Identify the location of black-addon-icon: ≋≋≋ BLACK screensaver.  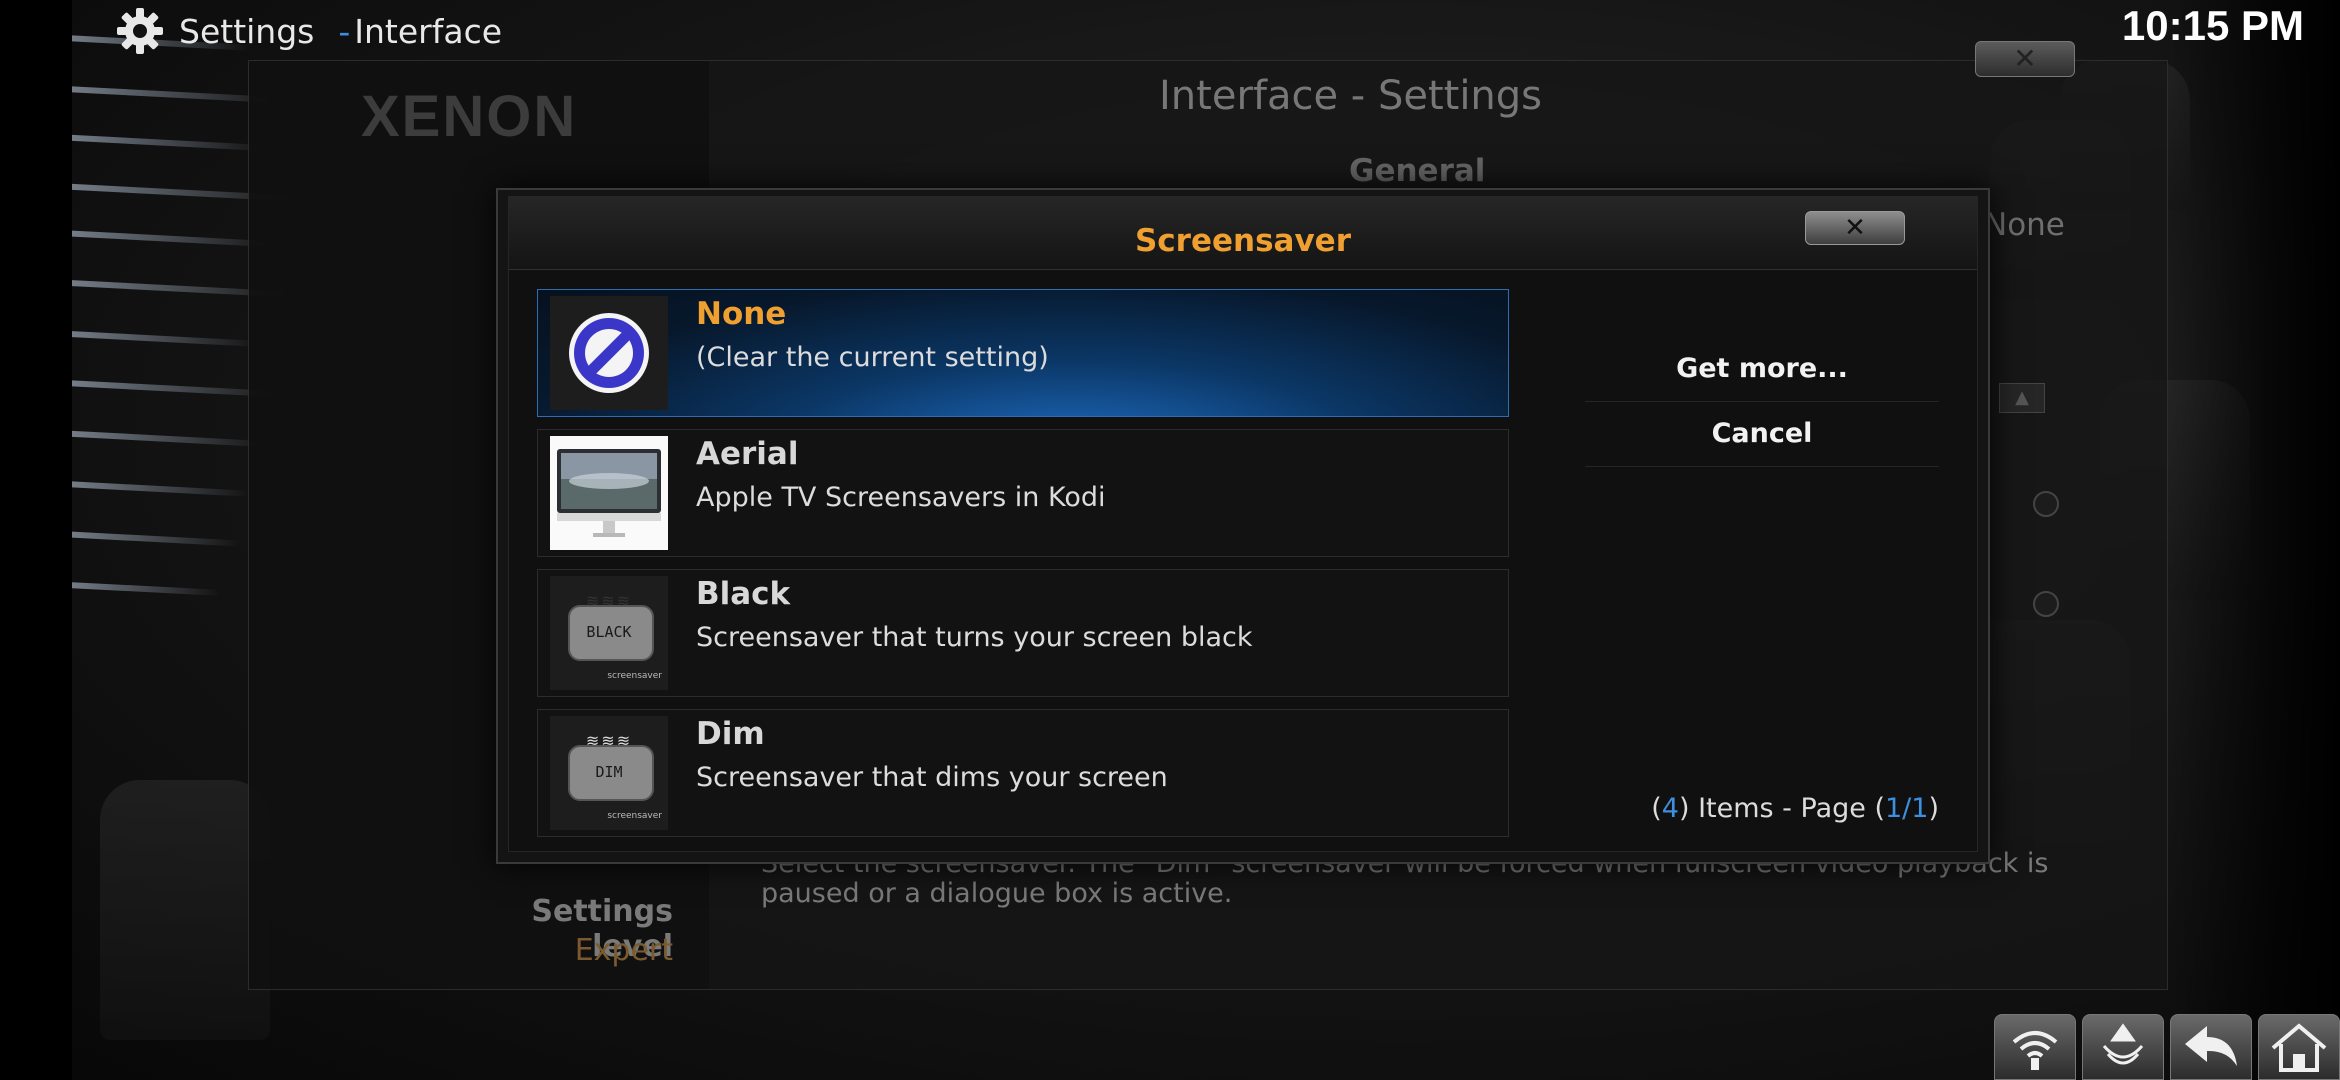
(609, 633).